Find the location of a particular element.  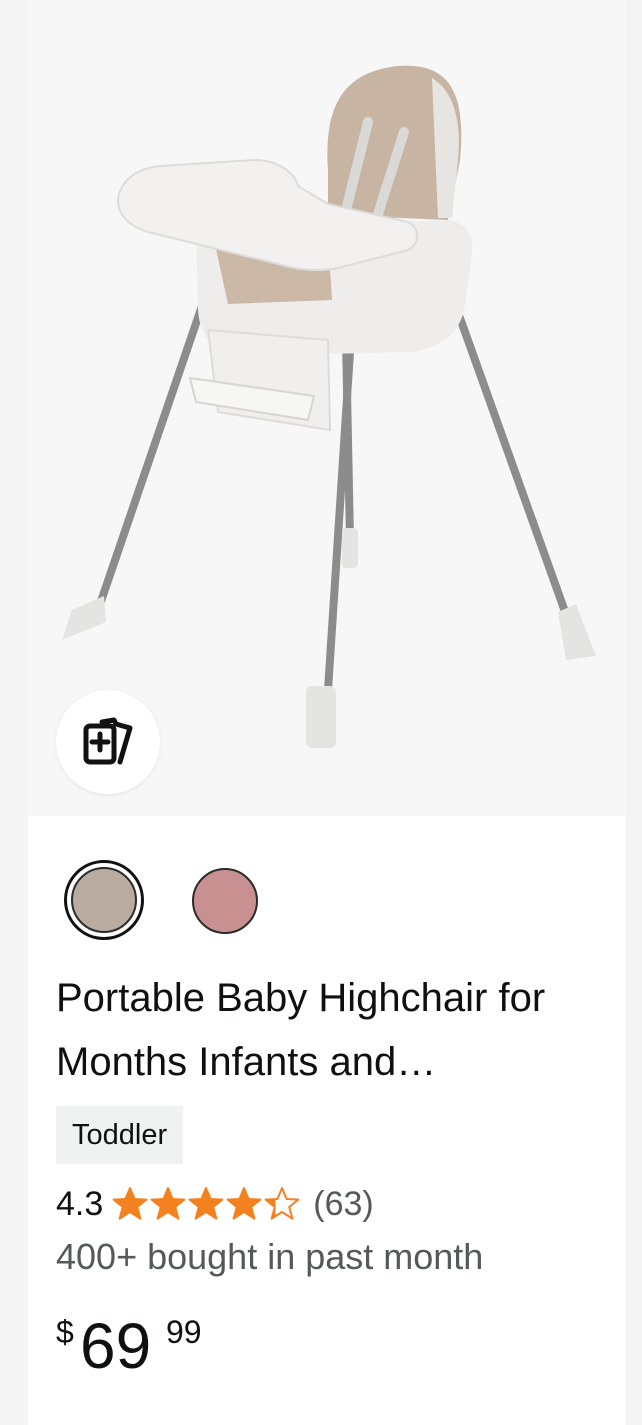

swatch-taupe is located at coordinates (104, 900).